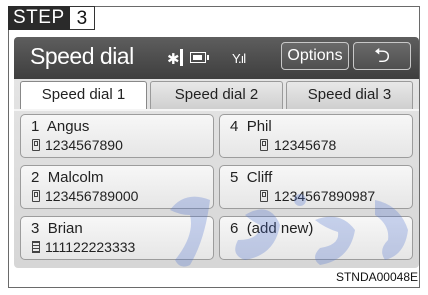 The image size is (428, 295). Describe the element at coordinates (173, 59) in the screenshot. I see `bluetooth-icon: ✱` at that location.